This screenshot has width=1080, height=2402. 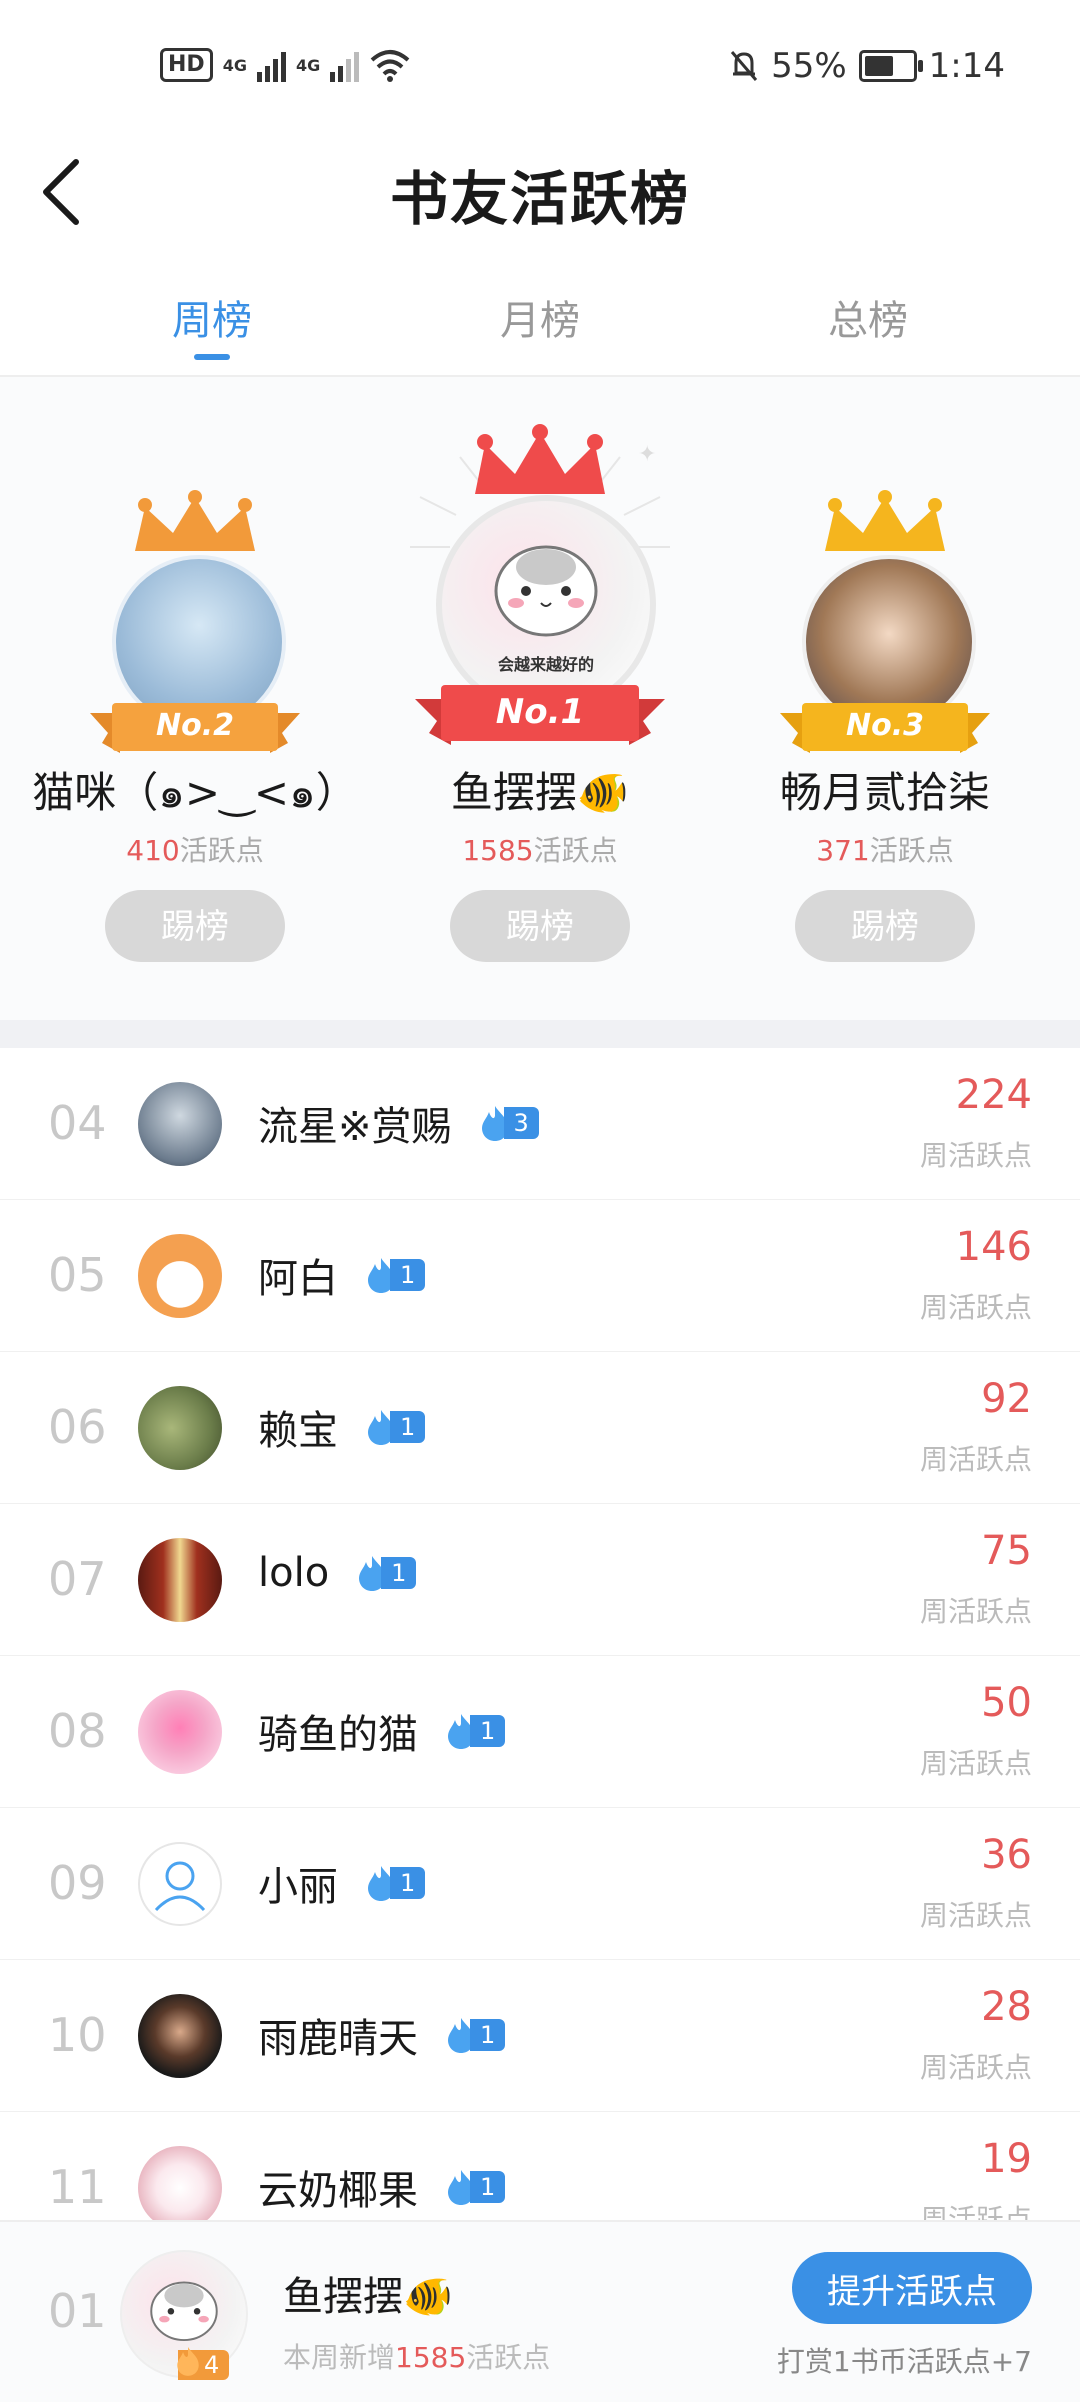 I want to click on battery-icon, so click(x=890, y=66).